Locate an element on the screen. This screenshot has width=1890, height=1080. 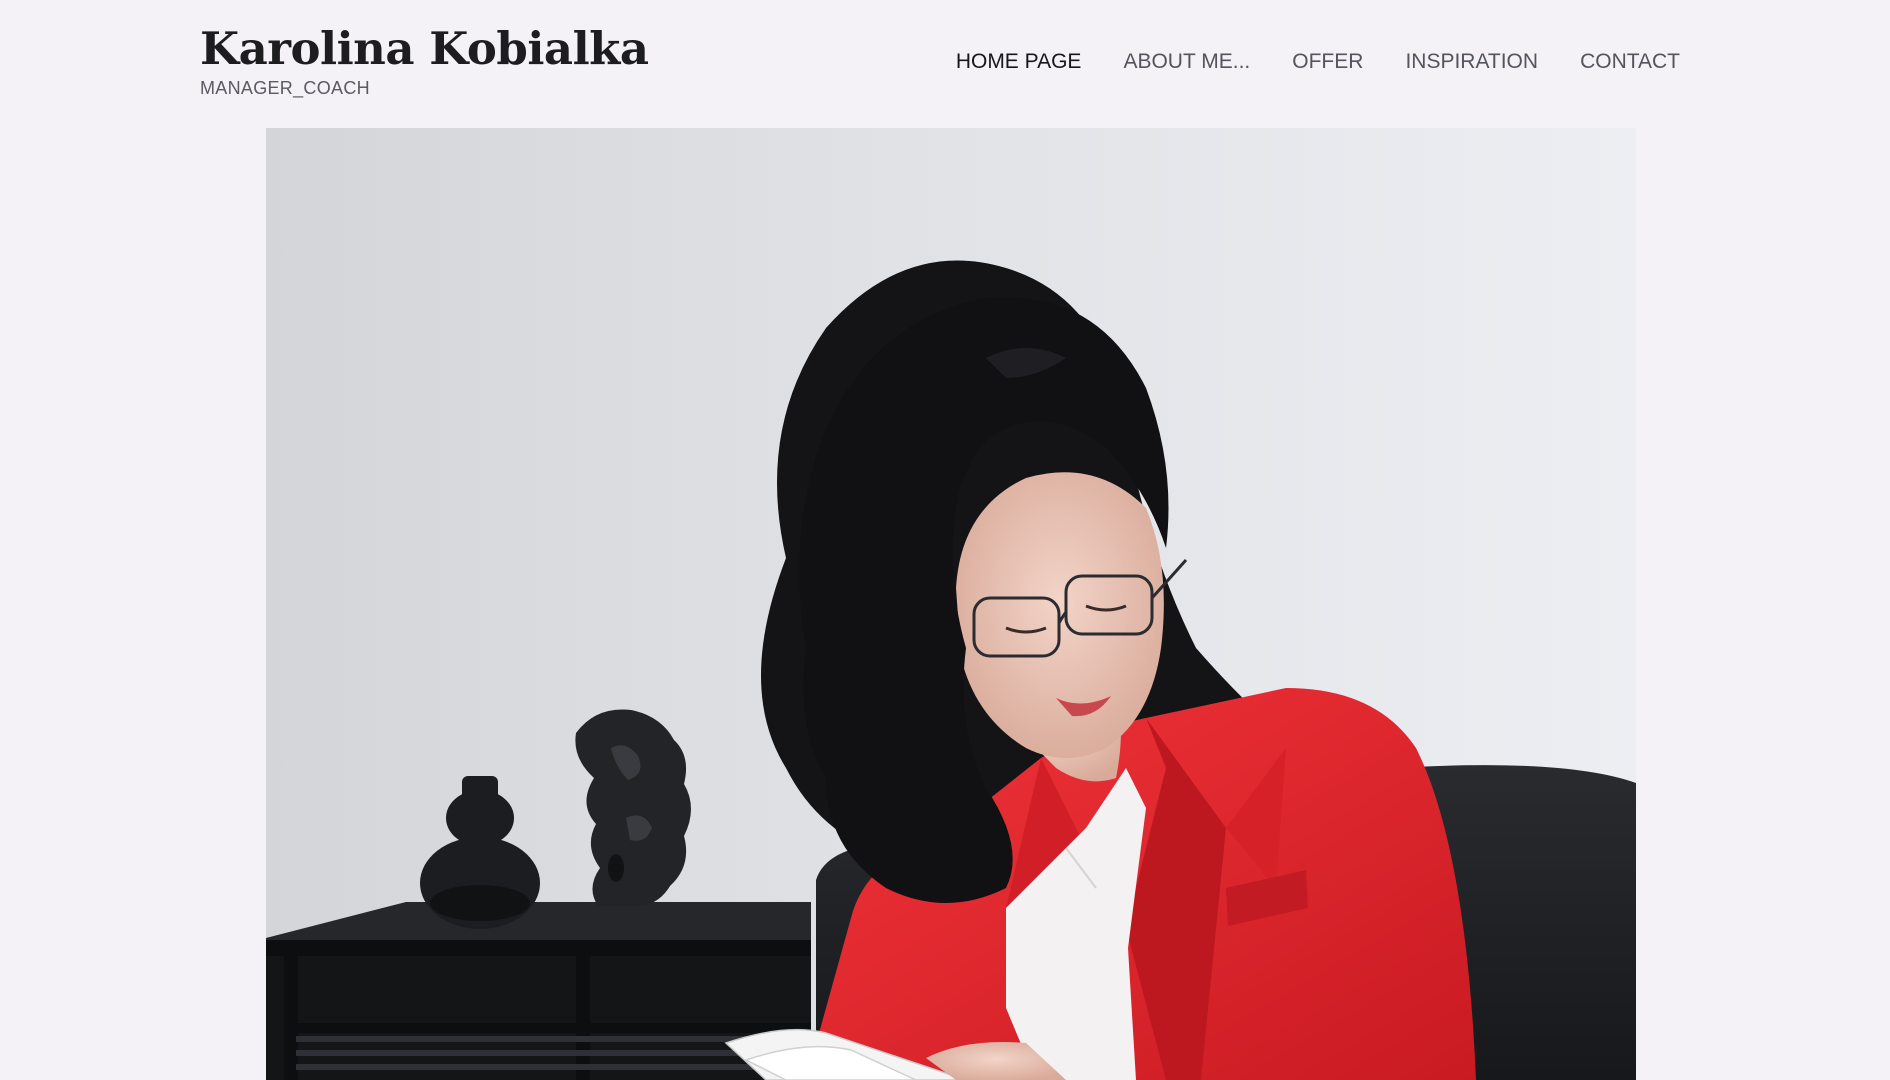
nav-item-contact: CONTACT is located at coordinates (1619, 62).